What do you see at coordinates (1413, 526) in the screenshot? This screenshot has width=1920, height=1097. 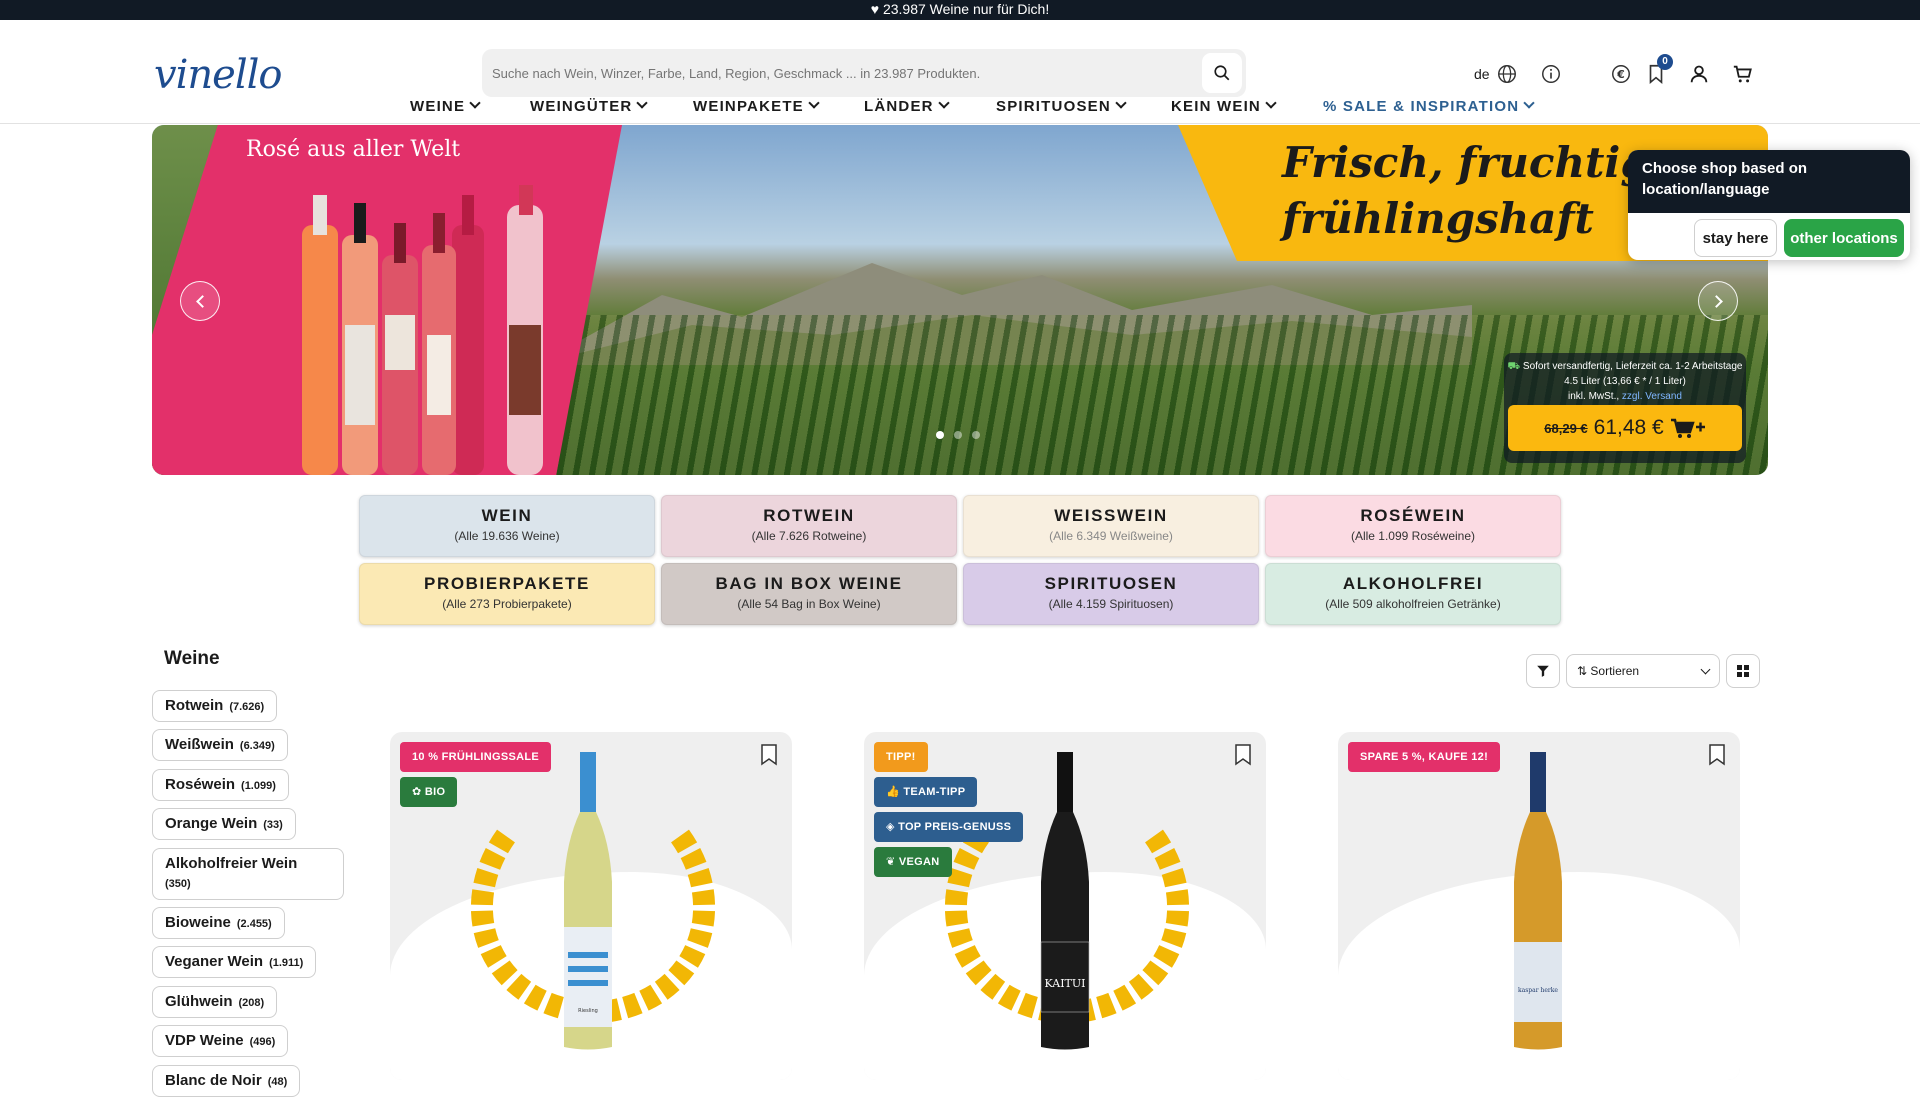 I see `category-rosewein: ROSÉWEIN (Alle 1.099 Roséweine)` at bounding box center [1413, 526].